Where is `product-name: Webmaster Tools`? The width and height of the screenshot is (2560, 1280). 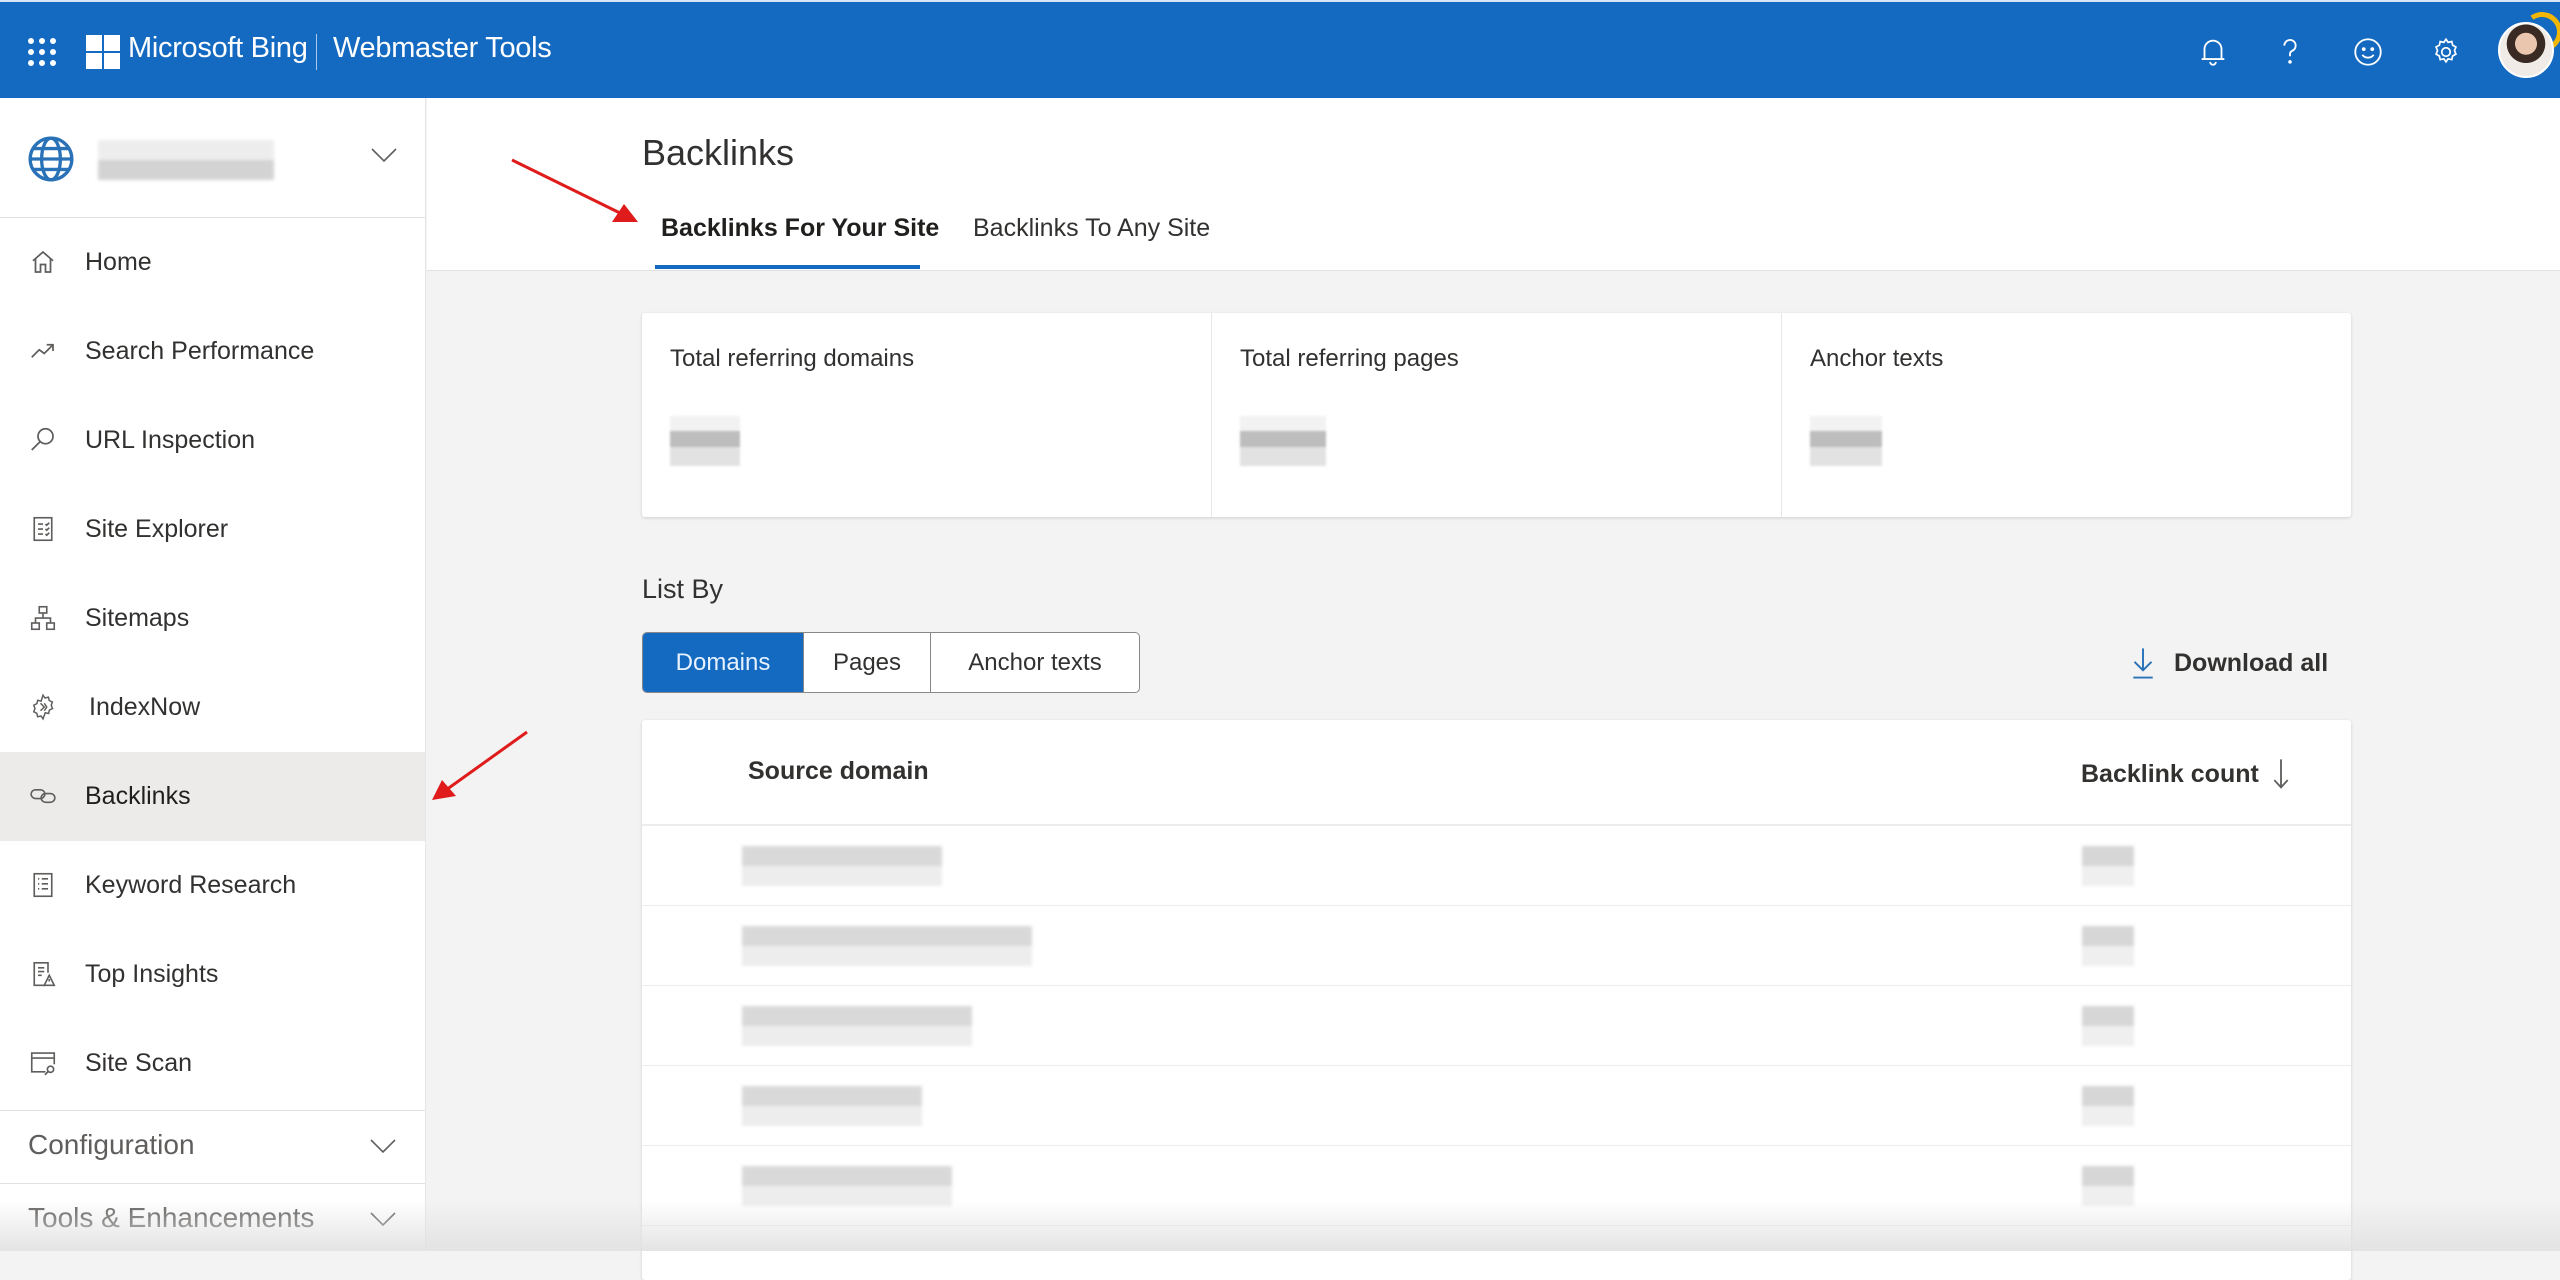
product-name: Webmaster Tools is located at coordinates (442, 48).